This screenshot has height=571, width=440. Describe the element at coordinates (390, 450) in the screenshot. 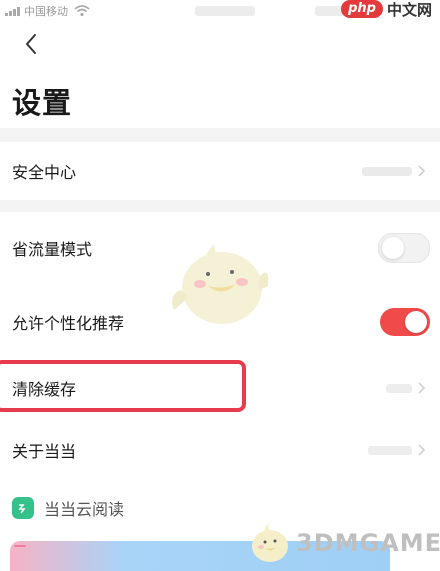

I see `version-placeholder` at that location.